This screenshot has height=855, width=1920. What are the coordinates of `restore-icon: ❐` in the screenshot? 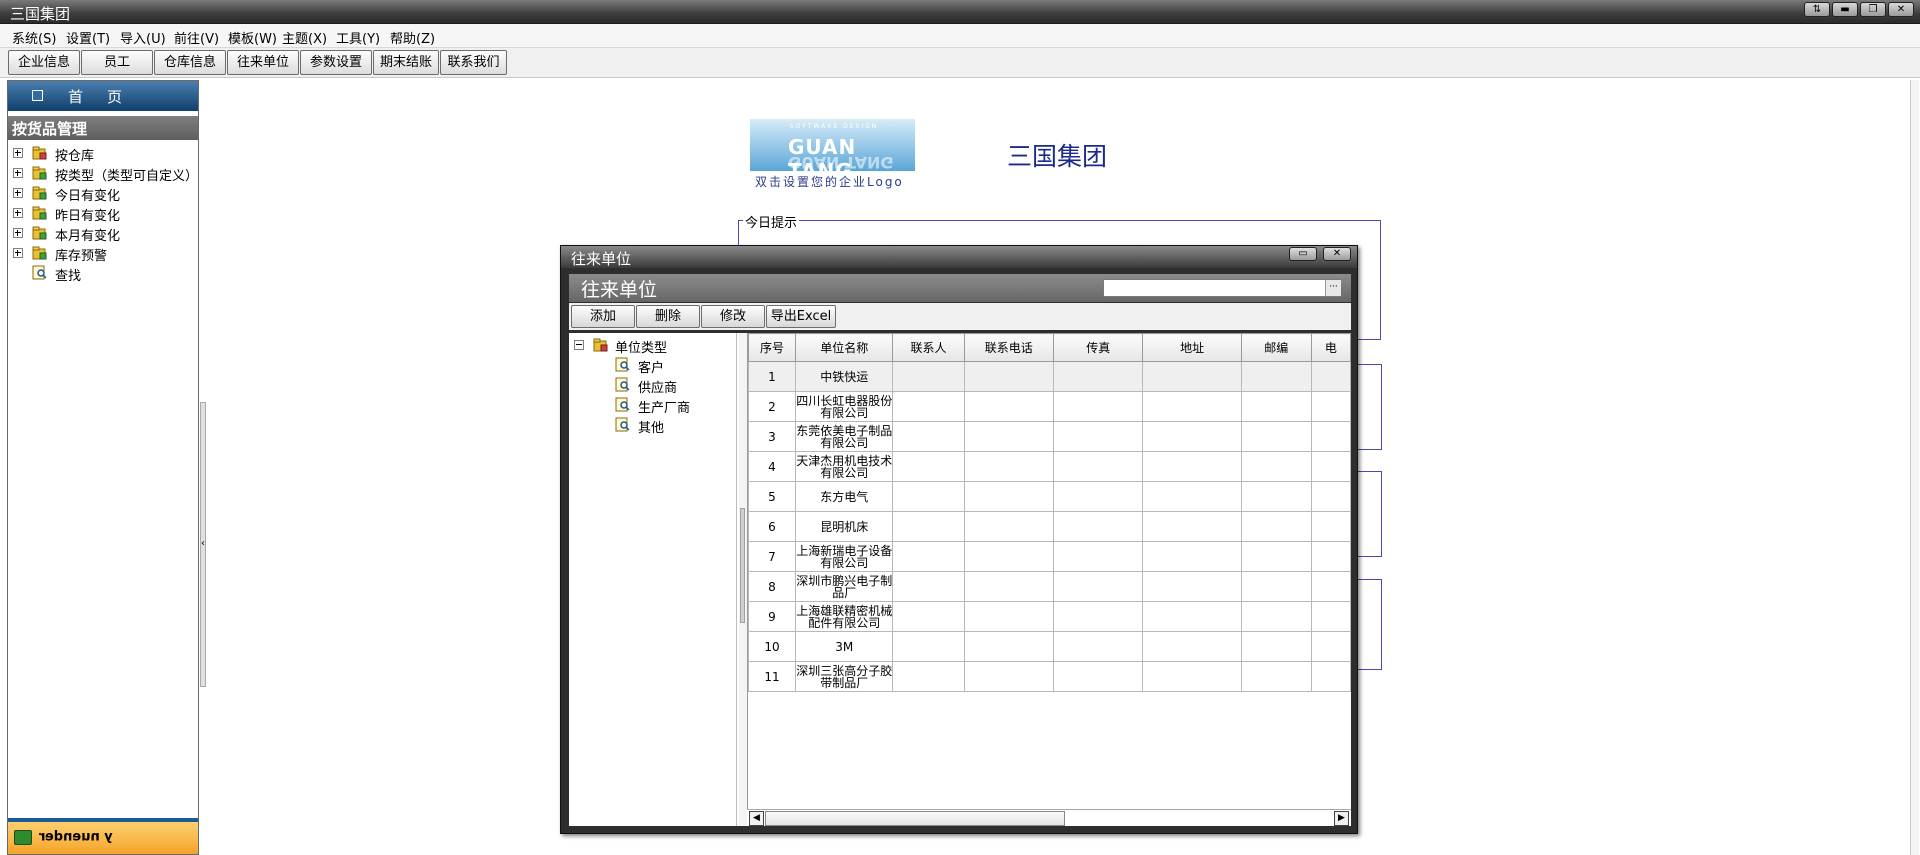 It's located at (1873, 9).